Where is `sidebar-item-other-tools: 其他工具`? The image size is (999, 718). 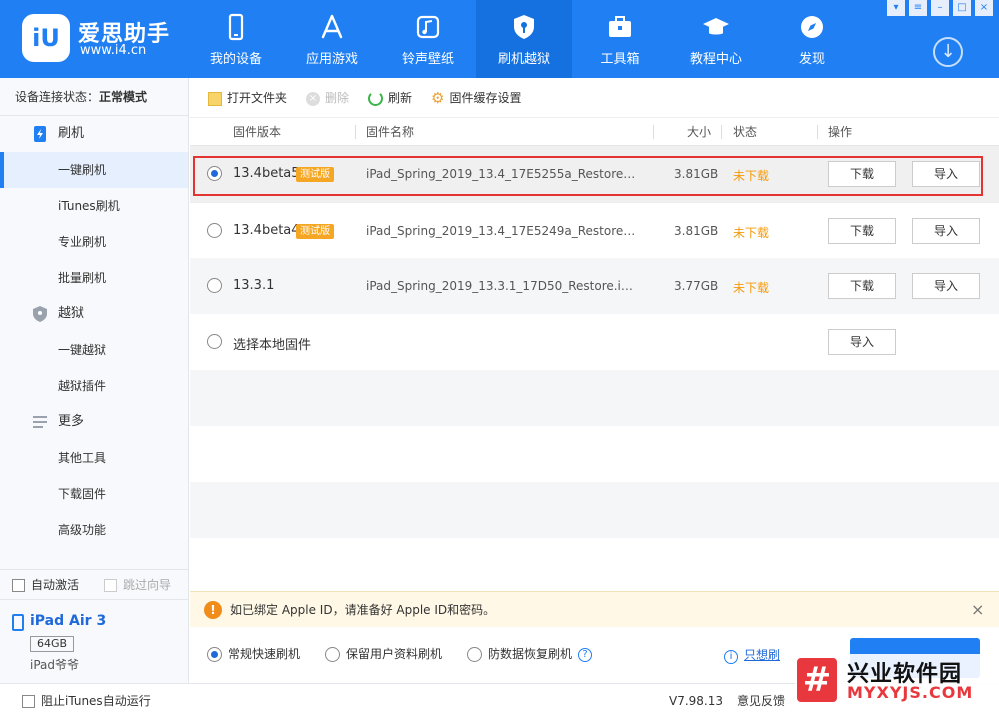 sidebar-item-other-tools: 其他工具 is located at coordinates (94, 458).